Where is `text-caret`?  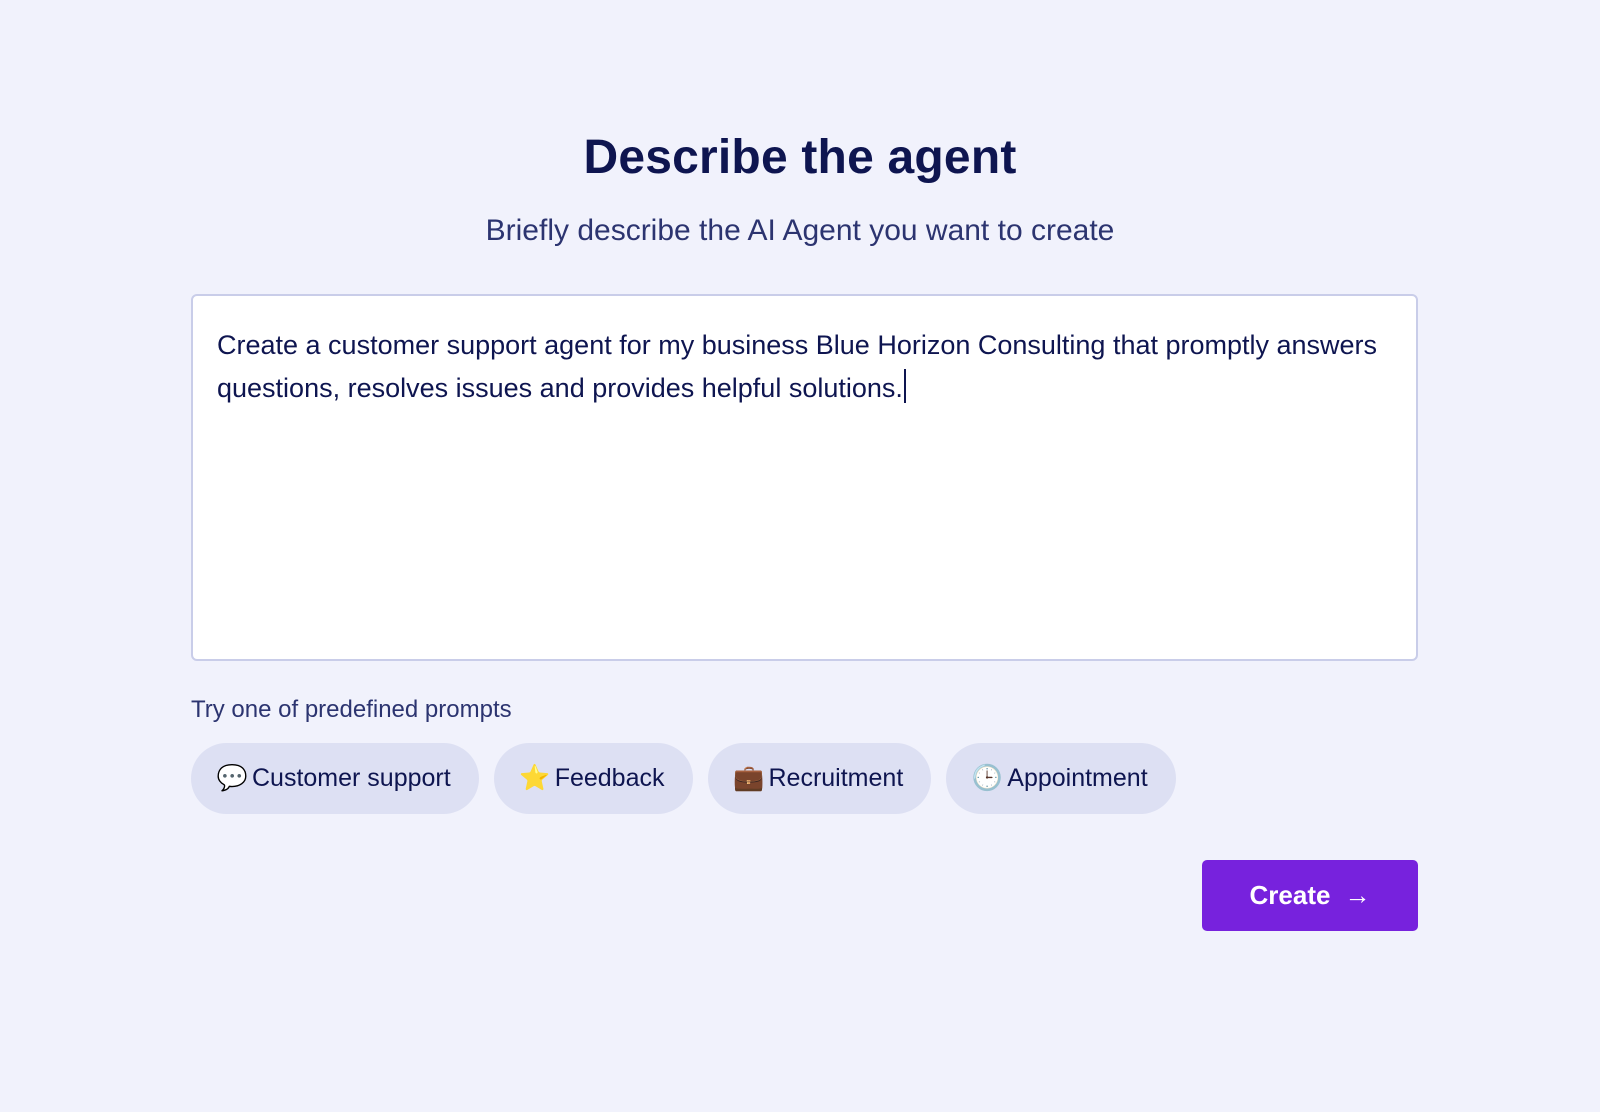
text-caret is located at coordinates (904, 386).